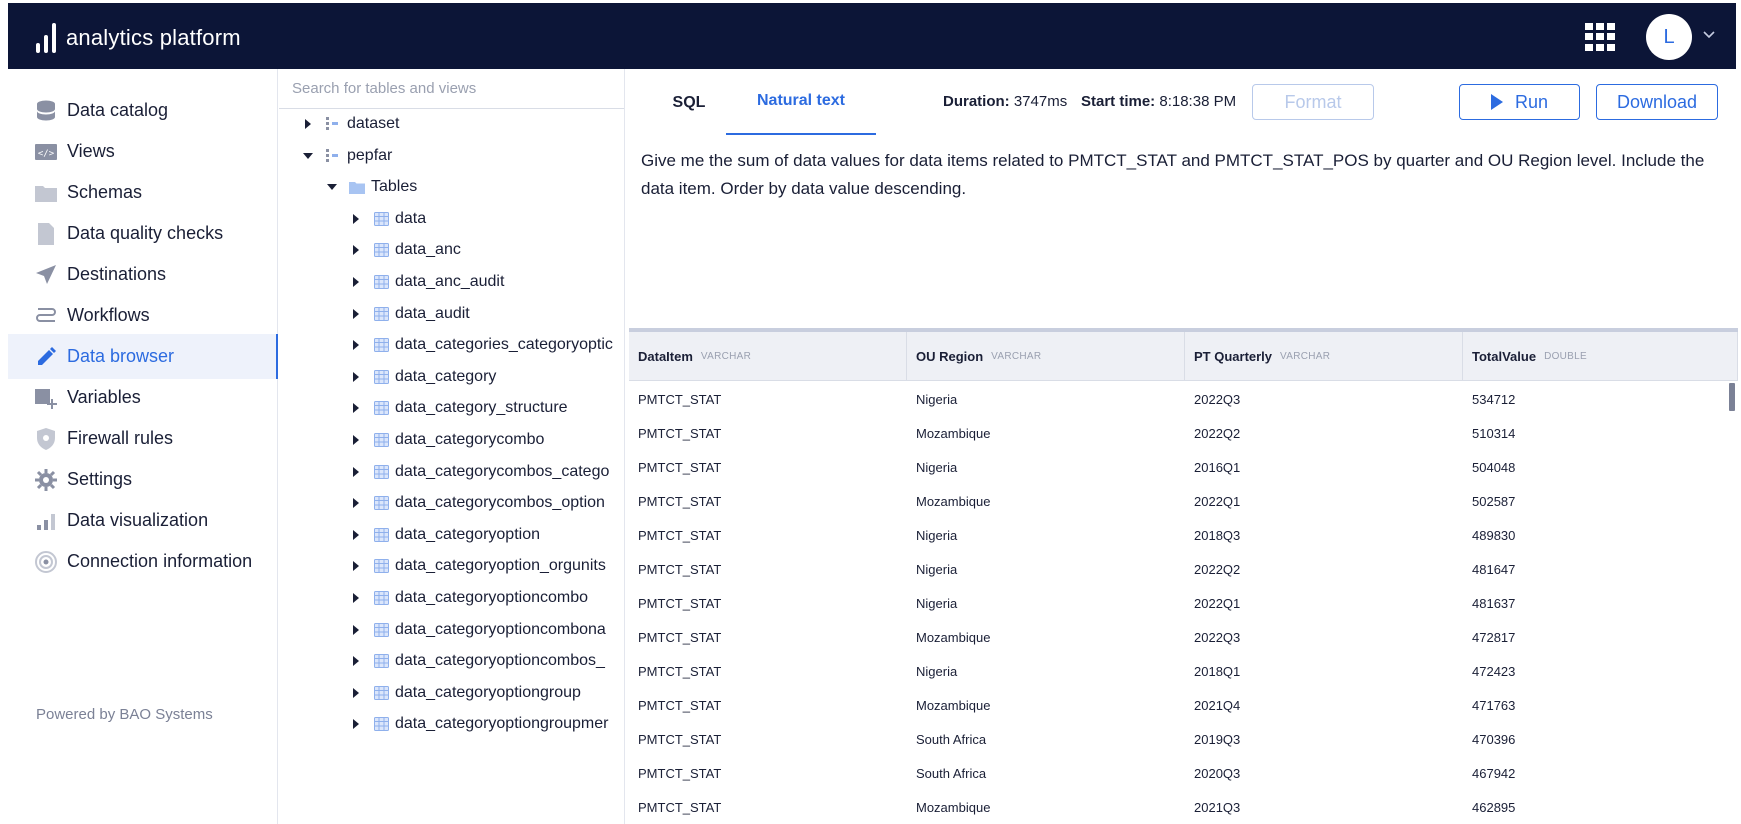 The height and width of the screenshot is (824, 1741). What do you see at coordinates (466, 693) in the screenshot?
I see `tree-item-table: data_categoryoptiongroup` at bounding box center [466, 693].